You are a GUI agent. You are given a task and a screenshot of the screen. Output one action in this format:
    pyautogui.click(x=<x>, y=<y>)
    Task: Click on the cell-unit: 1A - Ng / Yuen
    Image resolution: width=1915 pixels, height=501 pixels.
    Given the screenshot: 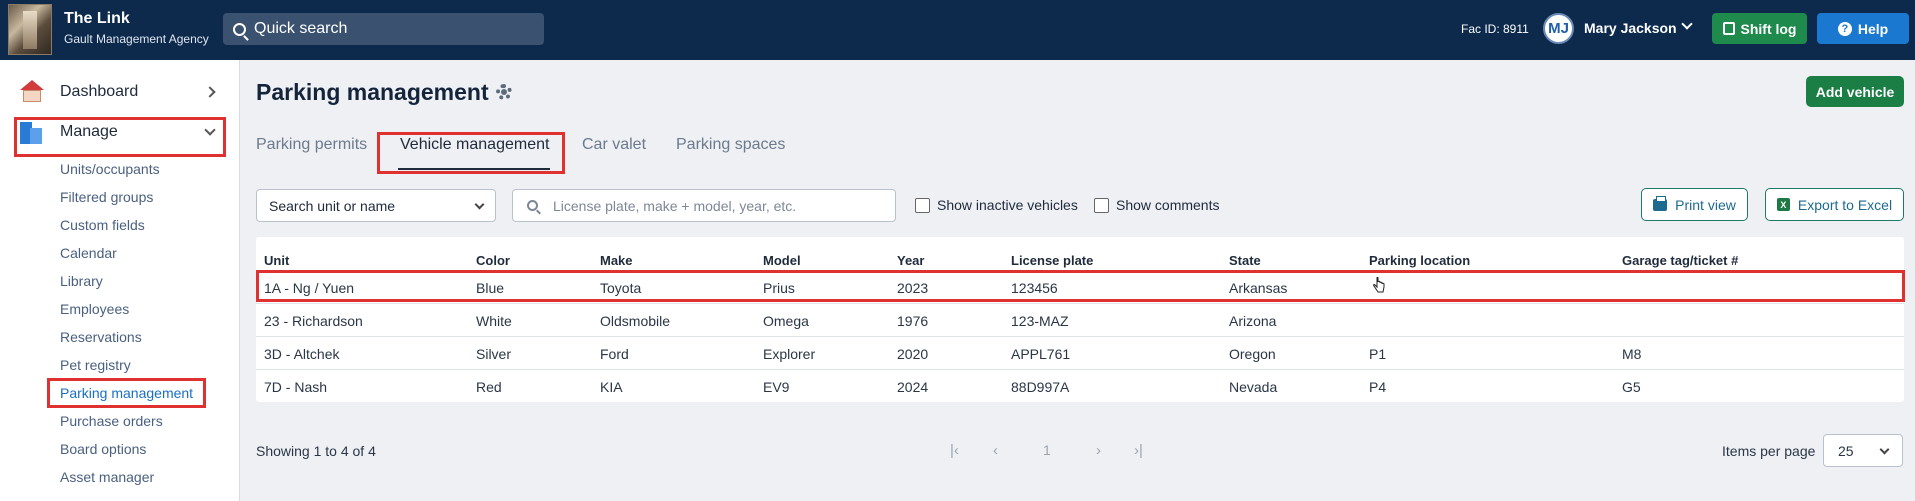 What is the action you would take?
    pyautogui.click(x=309, y=288)
    